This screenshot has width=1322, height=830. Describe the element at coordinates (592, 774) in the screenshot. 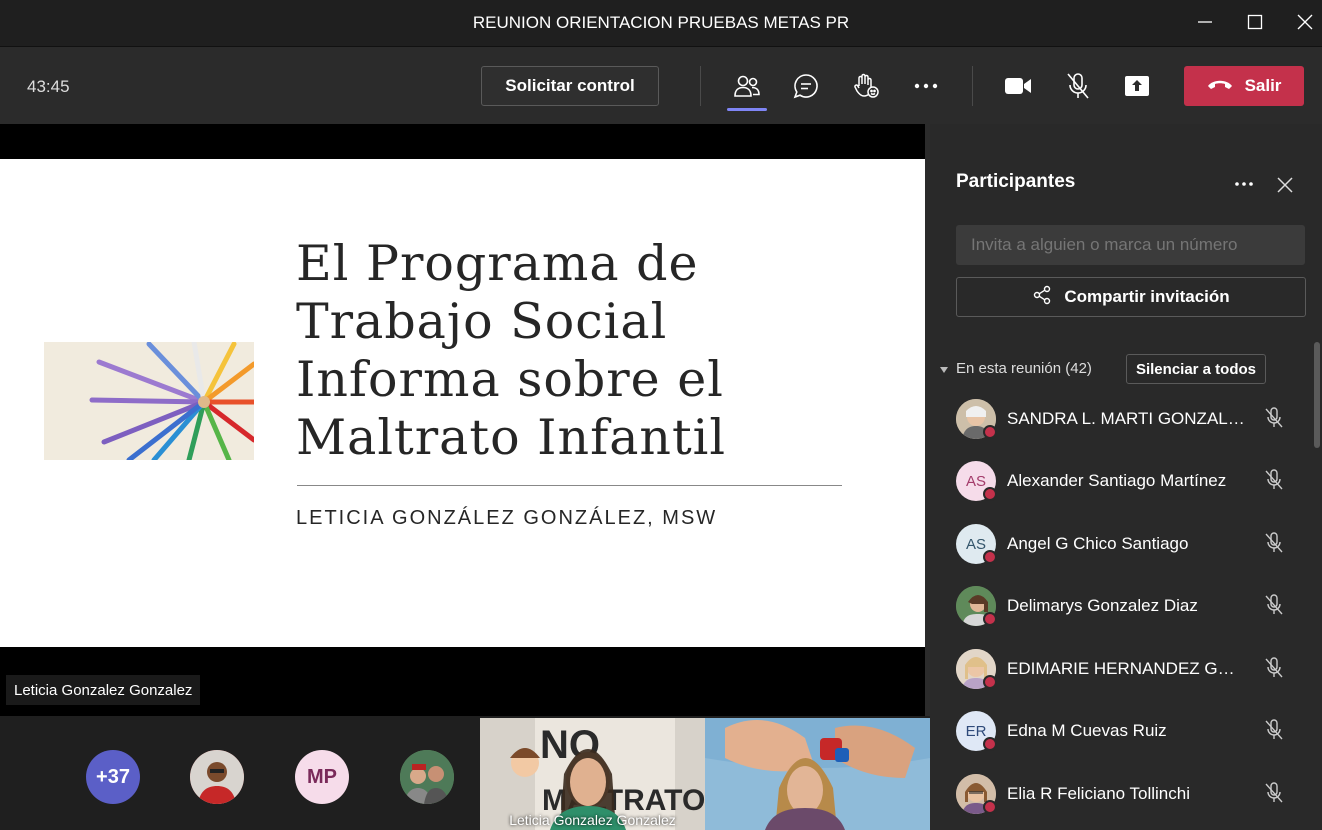

I see `video-tile: NO MALTRATO Leticia Gonzalez Gonzalez` at that location.